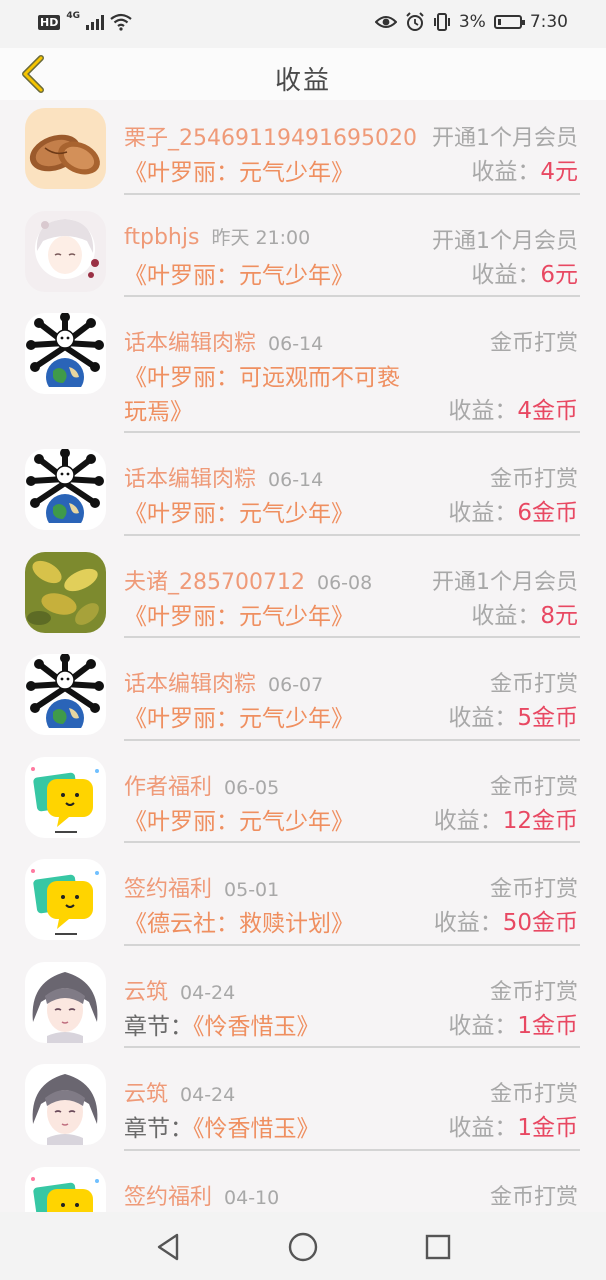 The width and height of the screenshot is (606, 1280). What do you see at coordinates (262, 395) in the screenshot?
I see `book-title: 《叶罗丽：可远观而不可亵玩焉》` at bounding box center [262, 395].